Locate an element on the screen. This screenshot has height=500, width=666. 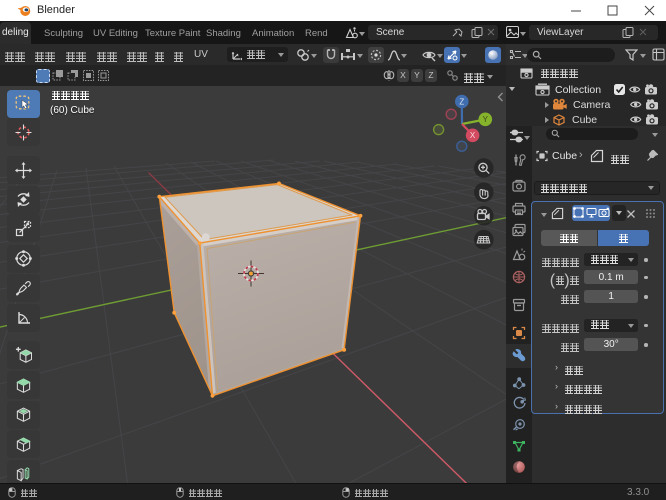
svg-text: X is located at coordinates (473, 135).